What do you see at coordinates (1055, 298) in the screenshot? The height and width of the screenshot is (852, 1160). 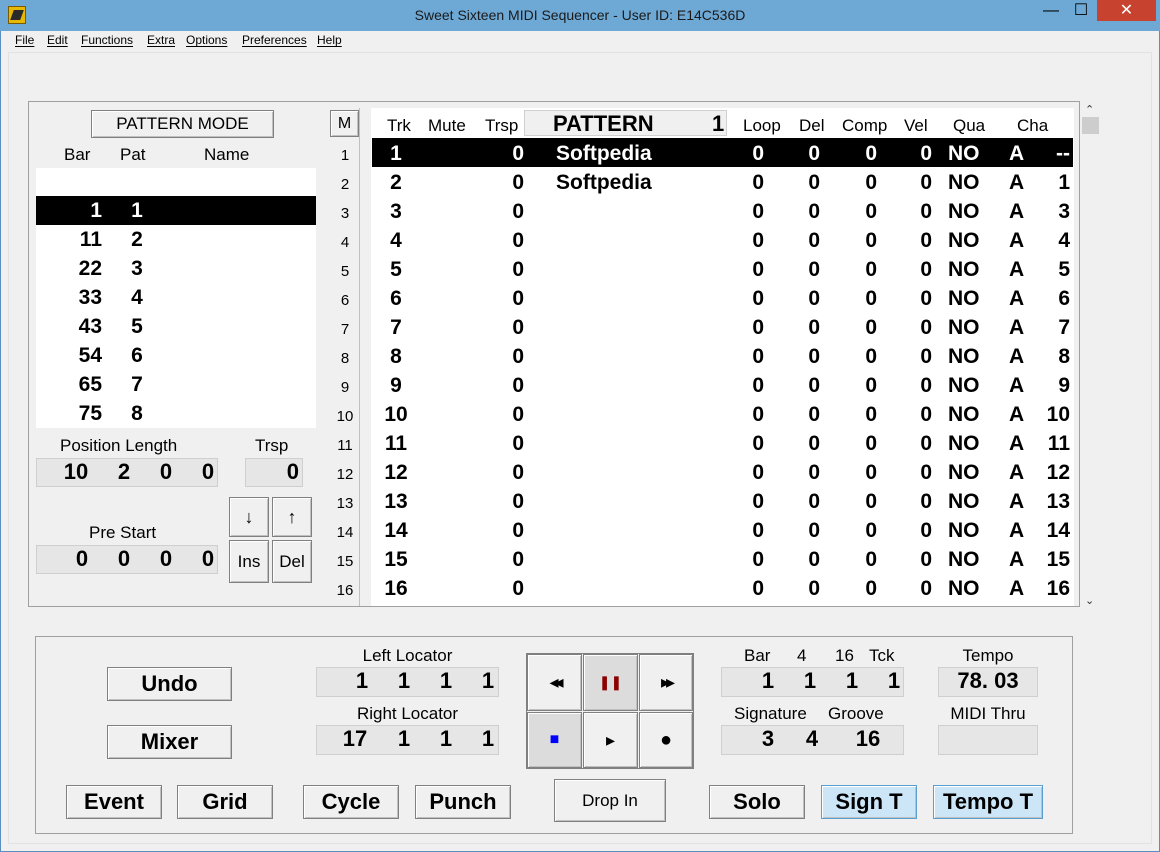 I see `track-cell-cha: 6` at bounding box center [1055, 298].